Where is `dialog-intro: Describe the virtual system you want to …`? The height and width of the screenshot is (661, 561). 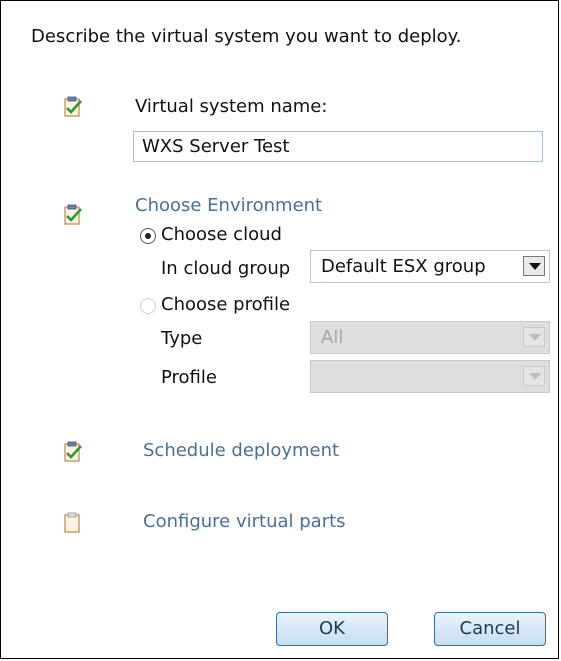 dialog-intro: Describe the virtual system you want to … is located at coordinates (246, 36).